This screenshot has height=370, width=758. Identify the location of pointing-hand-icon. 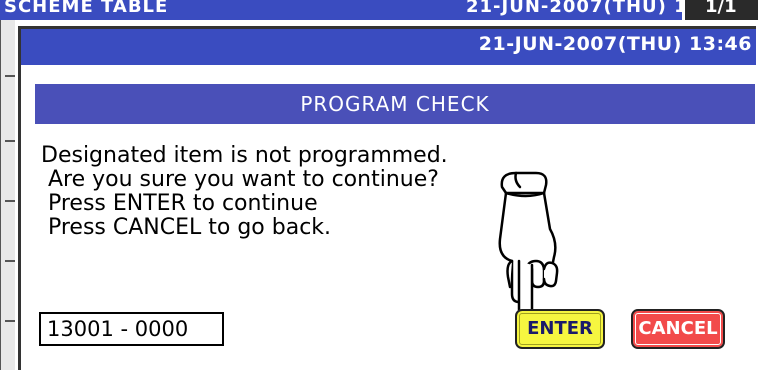
(528, 245).